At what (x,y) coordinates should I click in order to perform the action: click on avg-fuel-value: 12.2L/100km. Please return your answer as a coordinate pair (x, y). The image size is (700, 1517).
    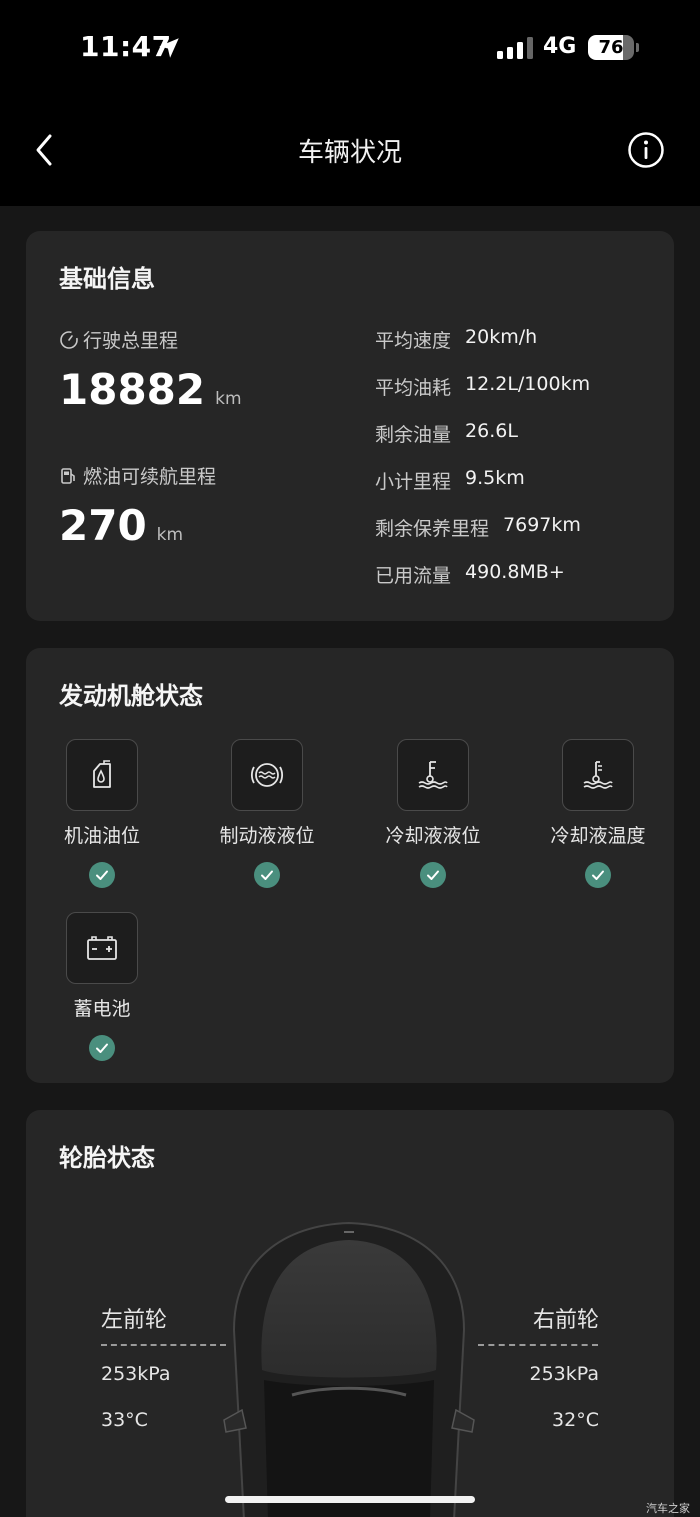
    Looking at the image, I should click on (528, 384).